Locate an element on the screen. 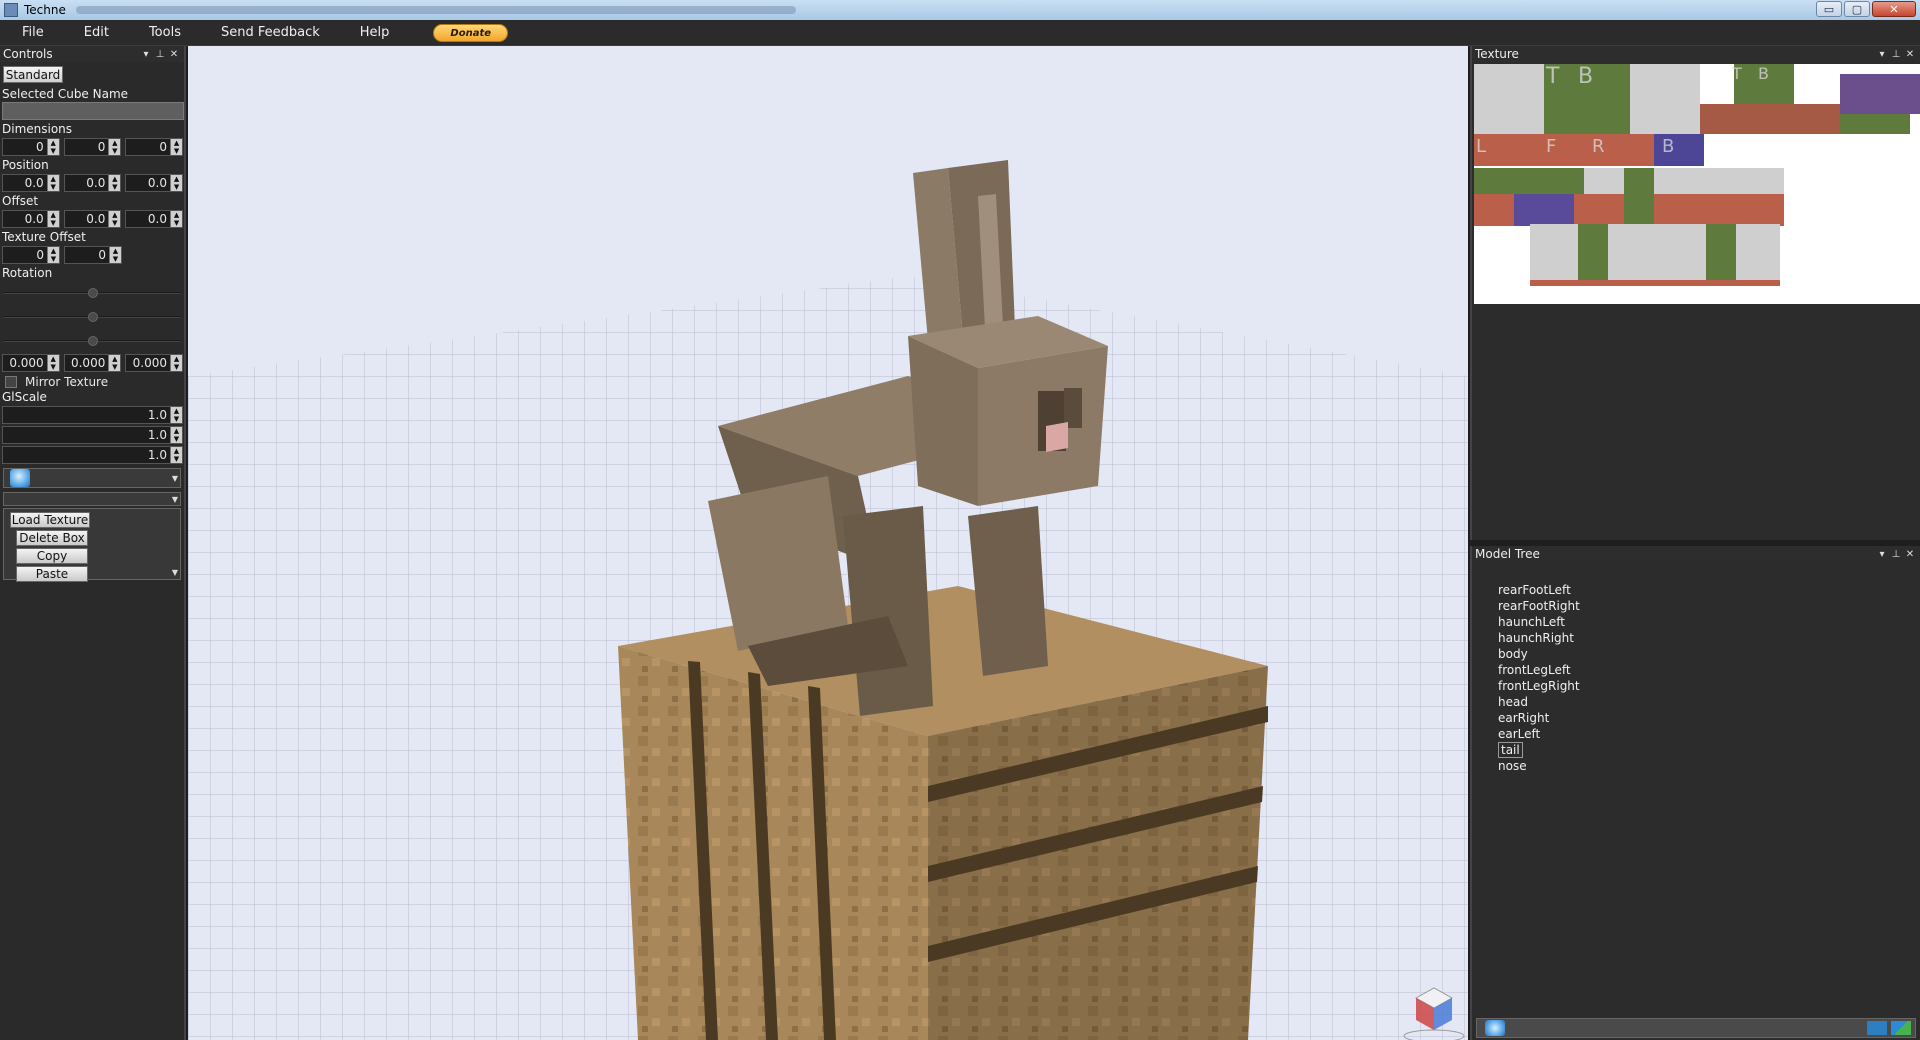 This screenshot has height=1040, width=1920. controls-title: Controls is located at coordinates (28, 54).